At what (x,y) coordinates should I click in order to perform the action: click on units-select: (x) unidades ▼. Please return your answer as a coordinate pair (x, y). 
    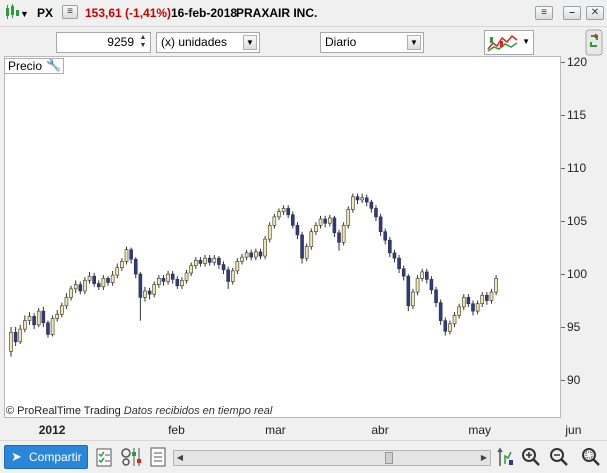
    Looking at the image, I should click on (208, 42).